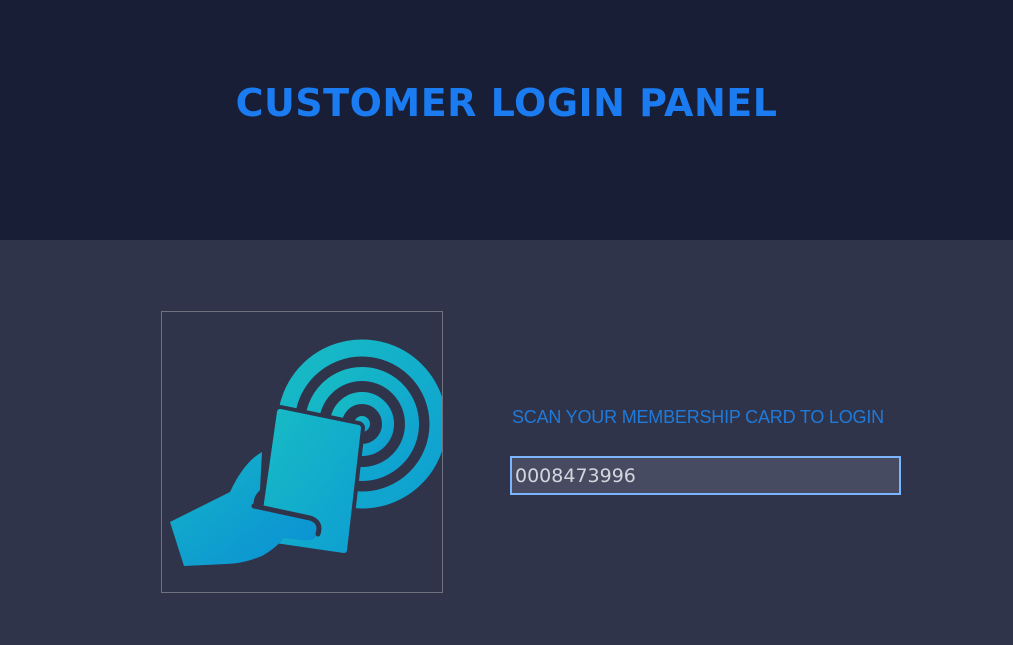 This screenshot has width=1013, height=645. What do you see at coordinates (705, 475) in the screenshot?
I see `membership-card-input` at bounding box center [705, 475].